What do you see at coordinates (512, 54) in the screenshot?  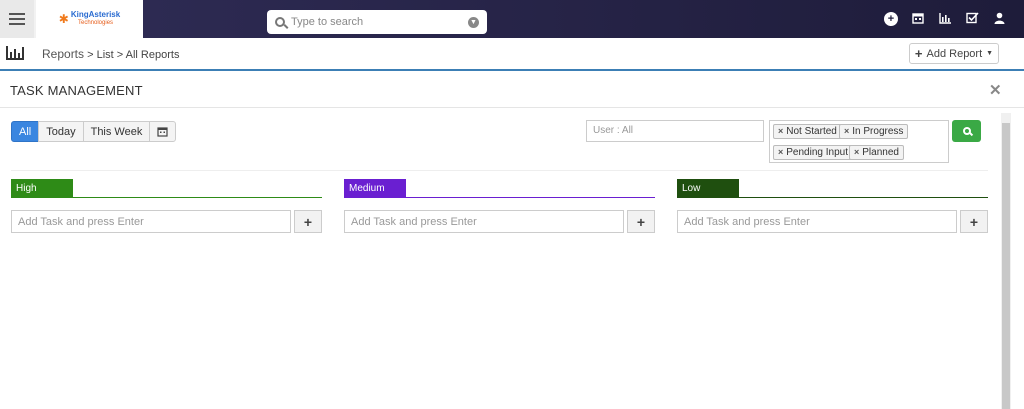 I see `breadcrumb-bar: Reports > List > All Reports` at bounding box center [512, 54].